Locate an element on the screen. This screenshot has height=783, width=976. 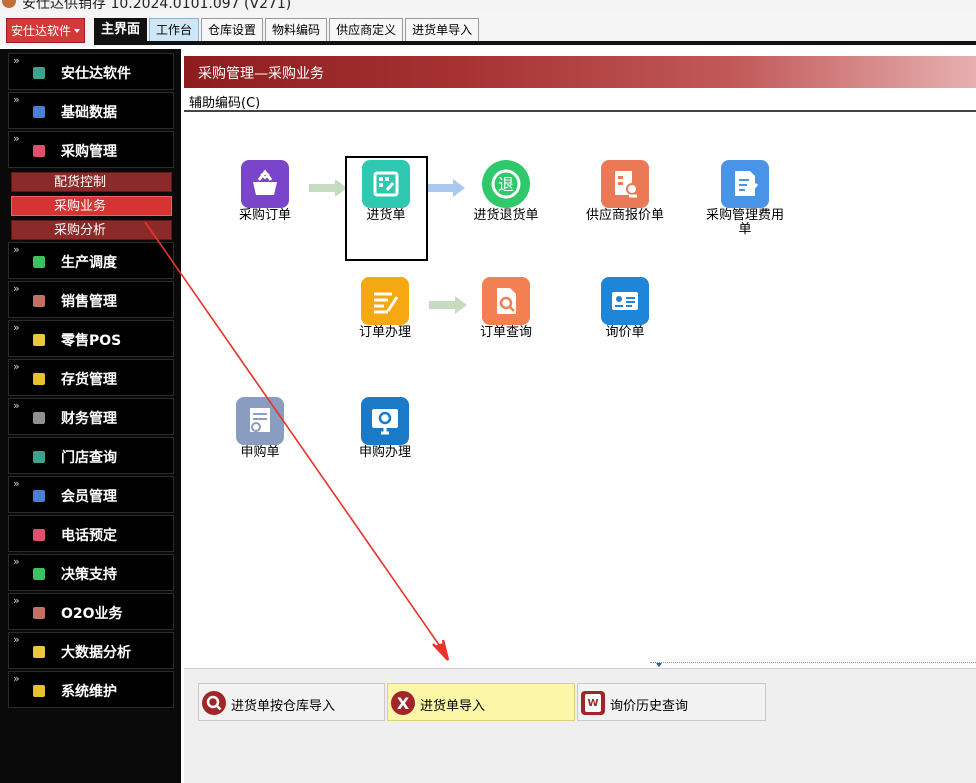
sidebar-item-finance: » 财务管理 is located at coordinates (91, 416).